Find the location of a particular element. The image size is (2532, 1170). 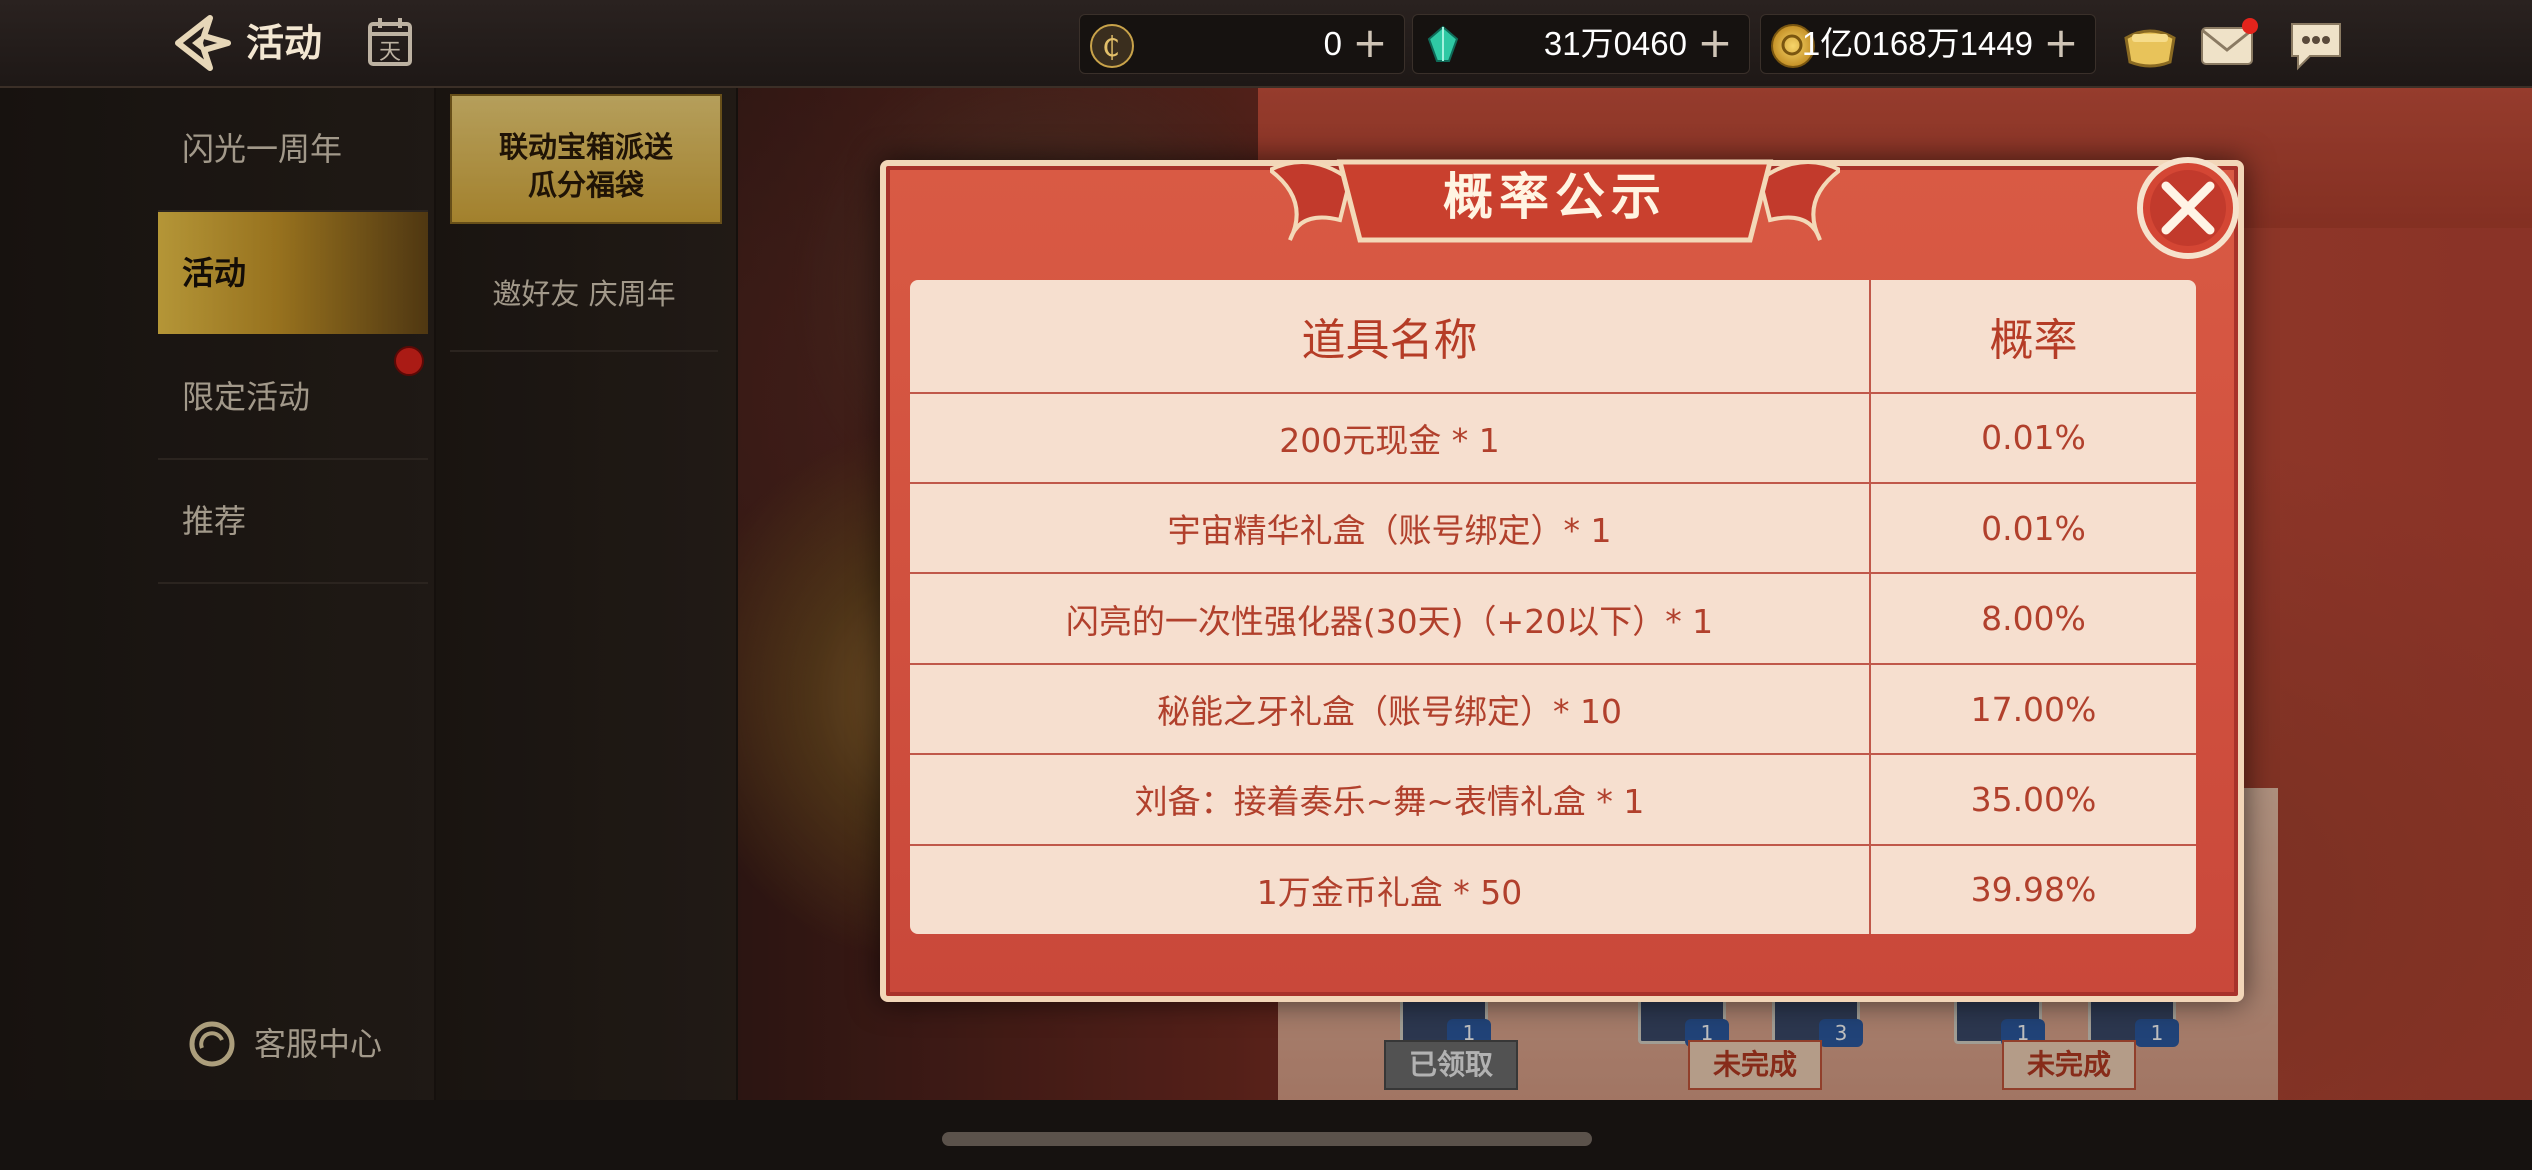

item-name-cell: 1万金币礼盒 * 50 is located at coordinates (1390, 889).